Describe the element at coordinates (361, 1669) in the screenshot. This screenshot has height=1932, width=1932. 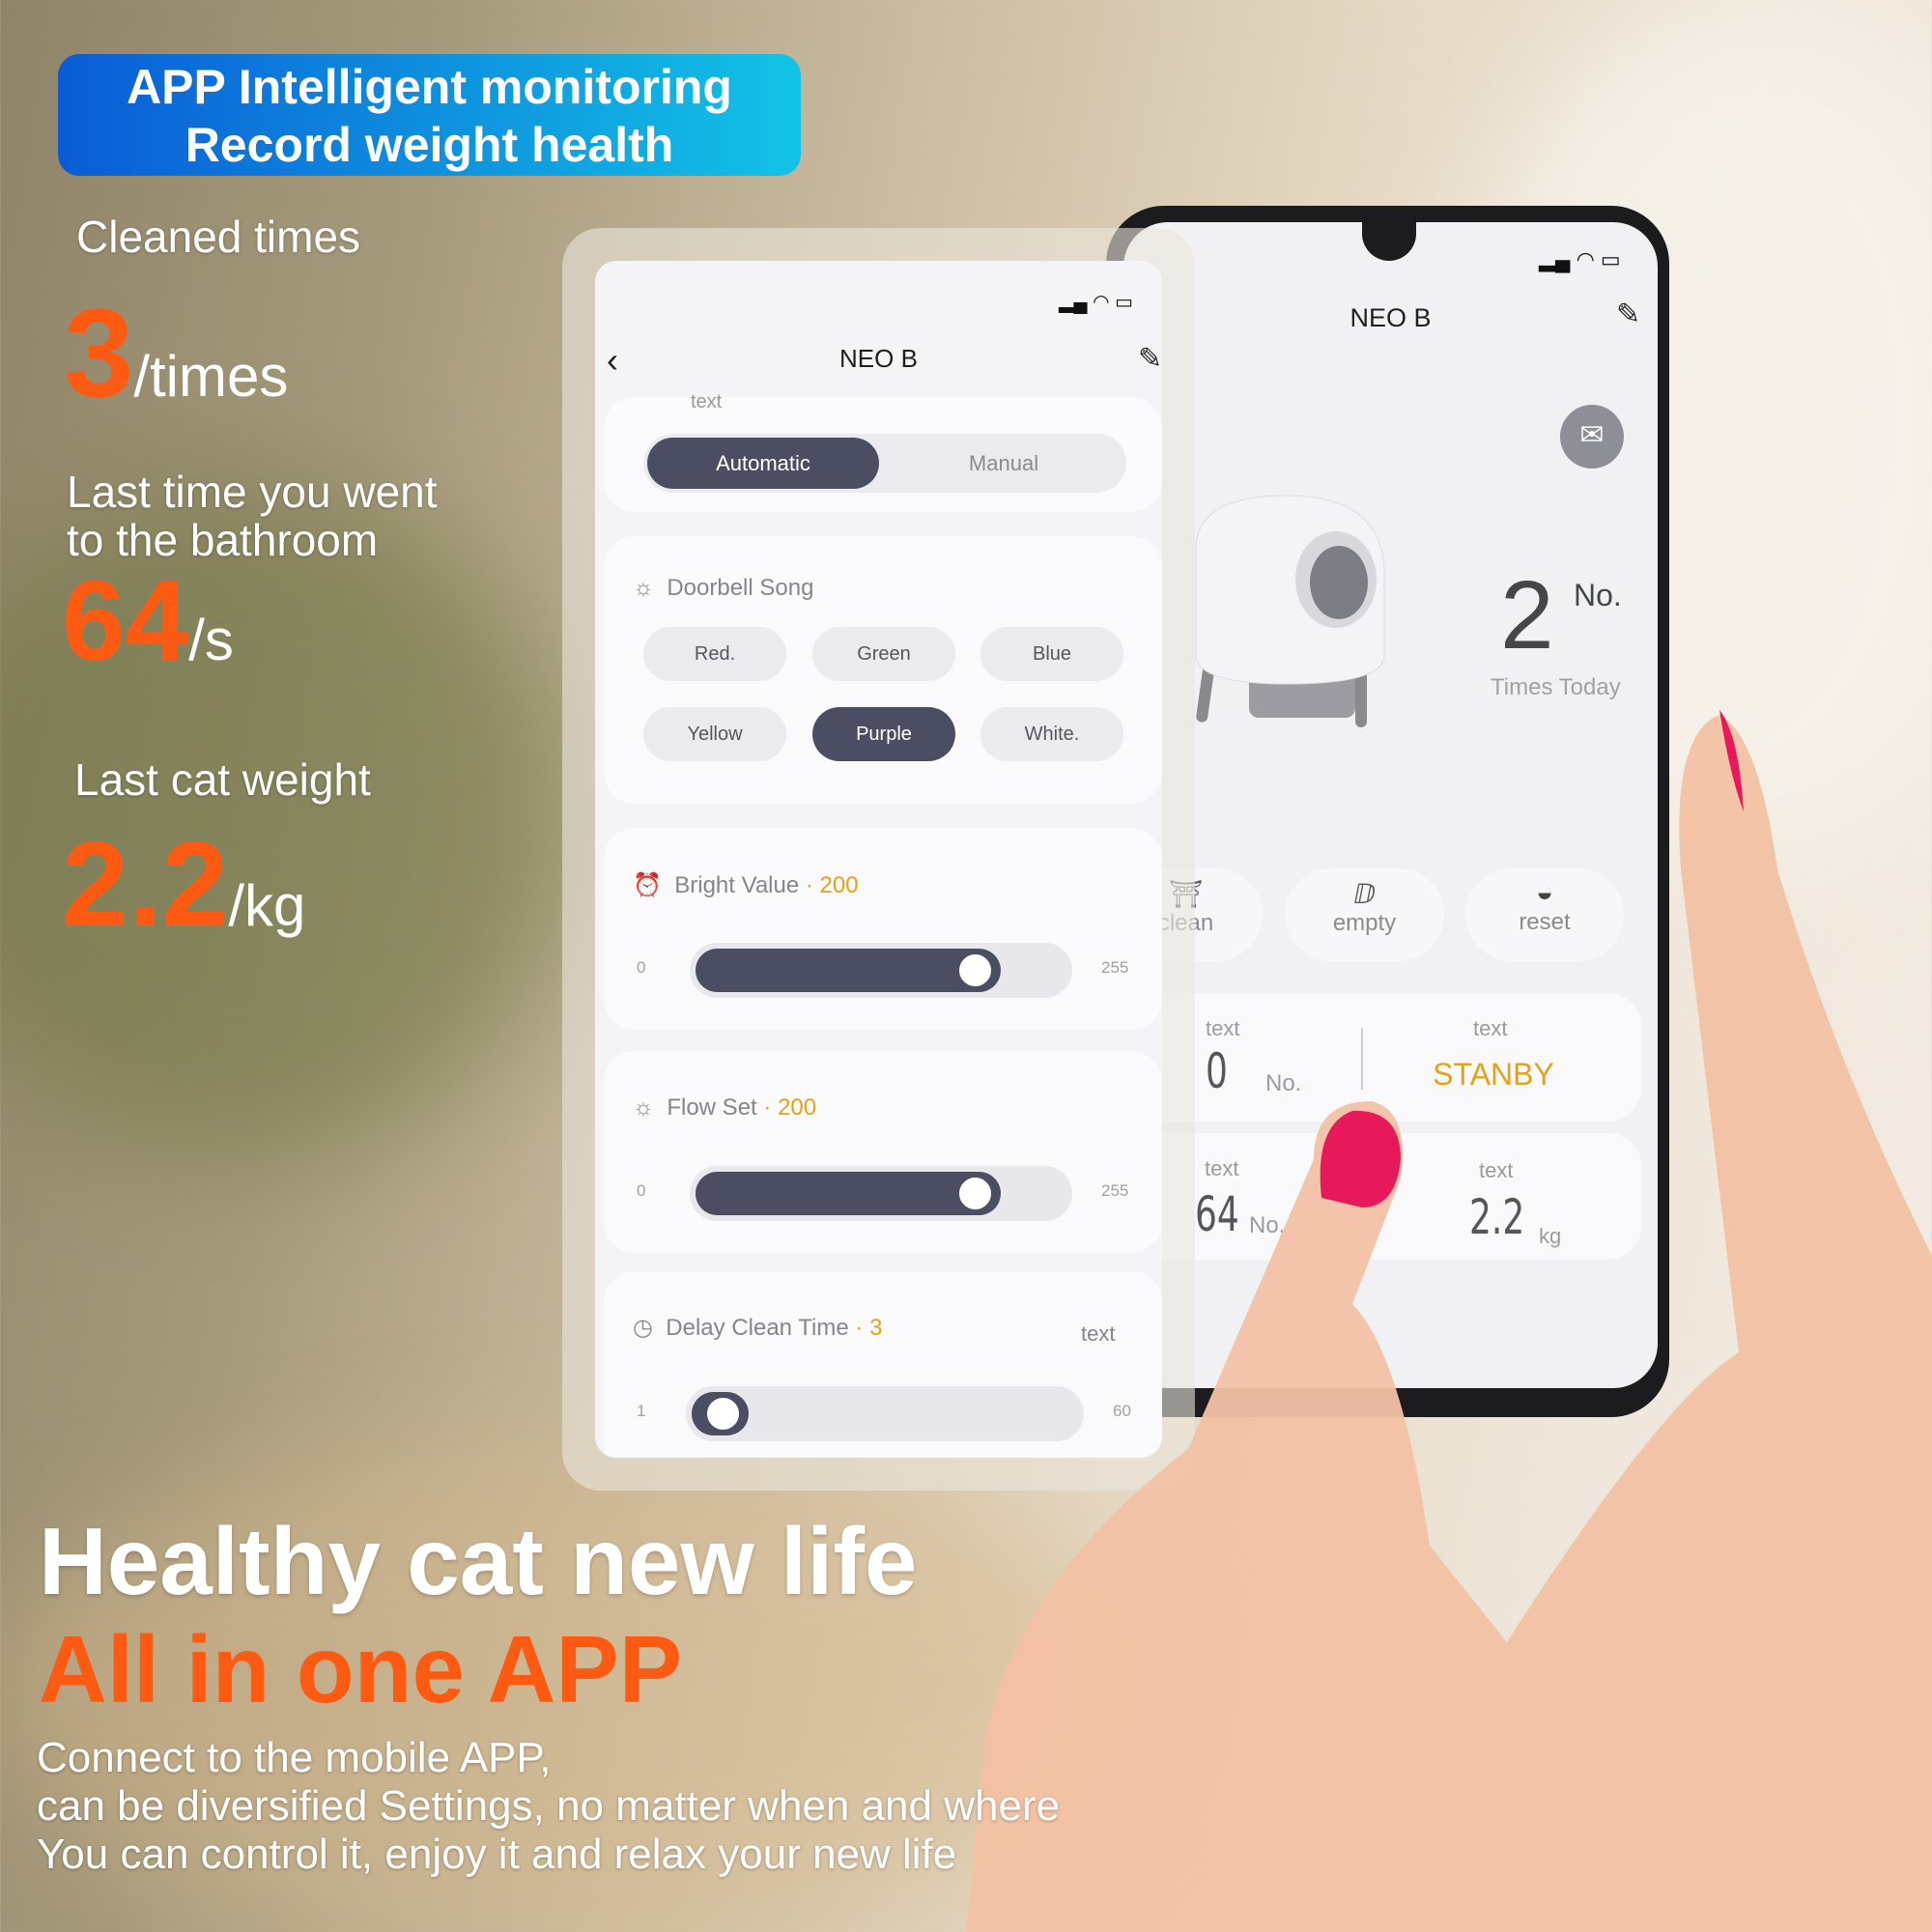
I see `subheadline: All in one APP` at that location.